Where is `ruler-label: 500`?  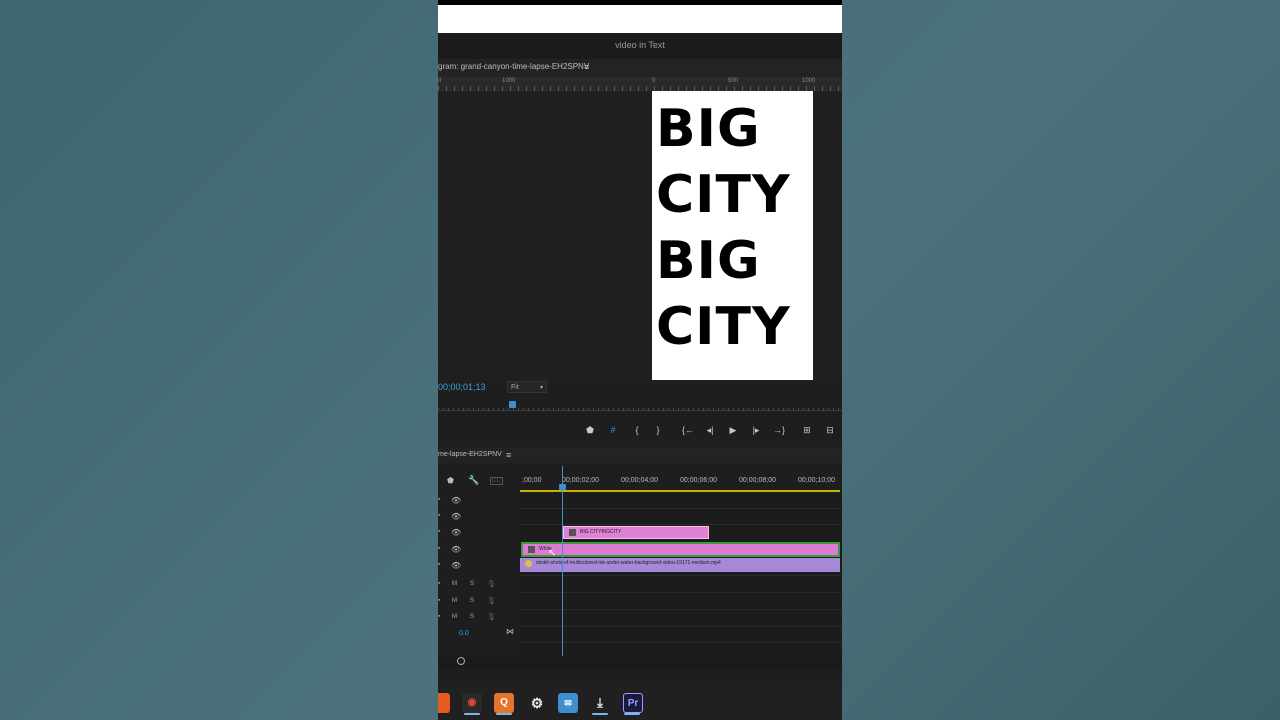
ruler-label: 500 is located at coordinates (733, 81).